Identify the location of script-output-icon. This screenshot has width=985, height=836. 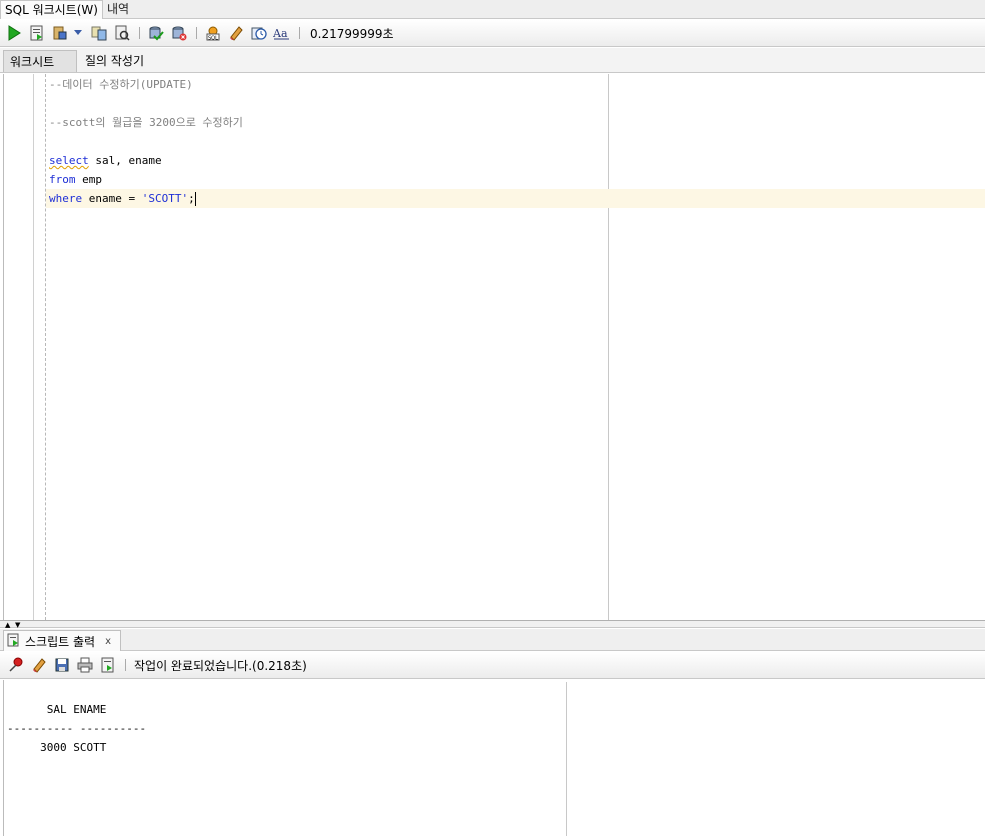
(14, 641).